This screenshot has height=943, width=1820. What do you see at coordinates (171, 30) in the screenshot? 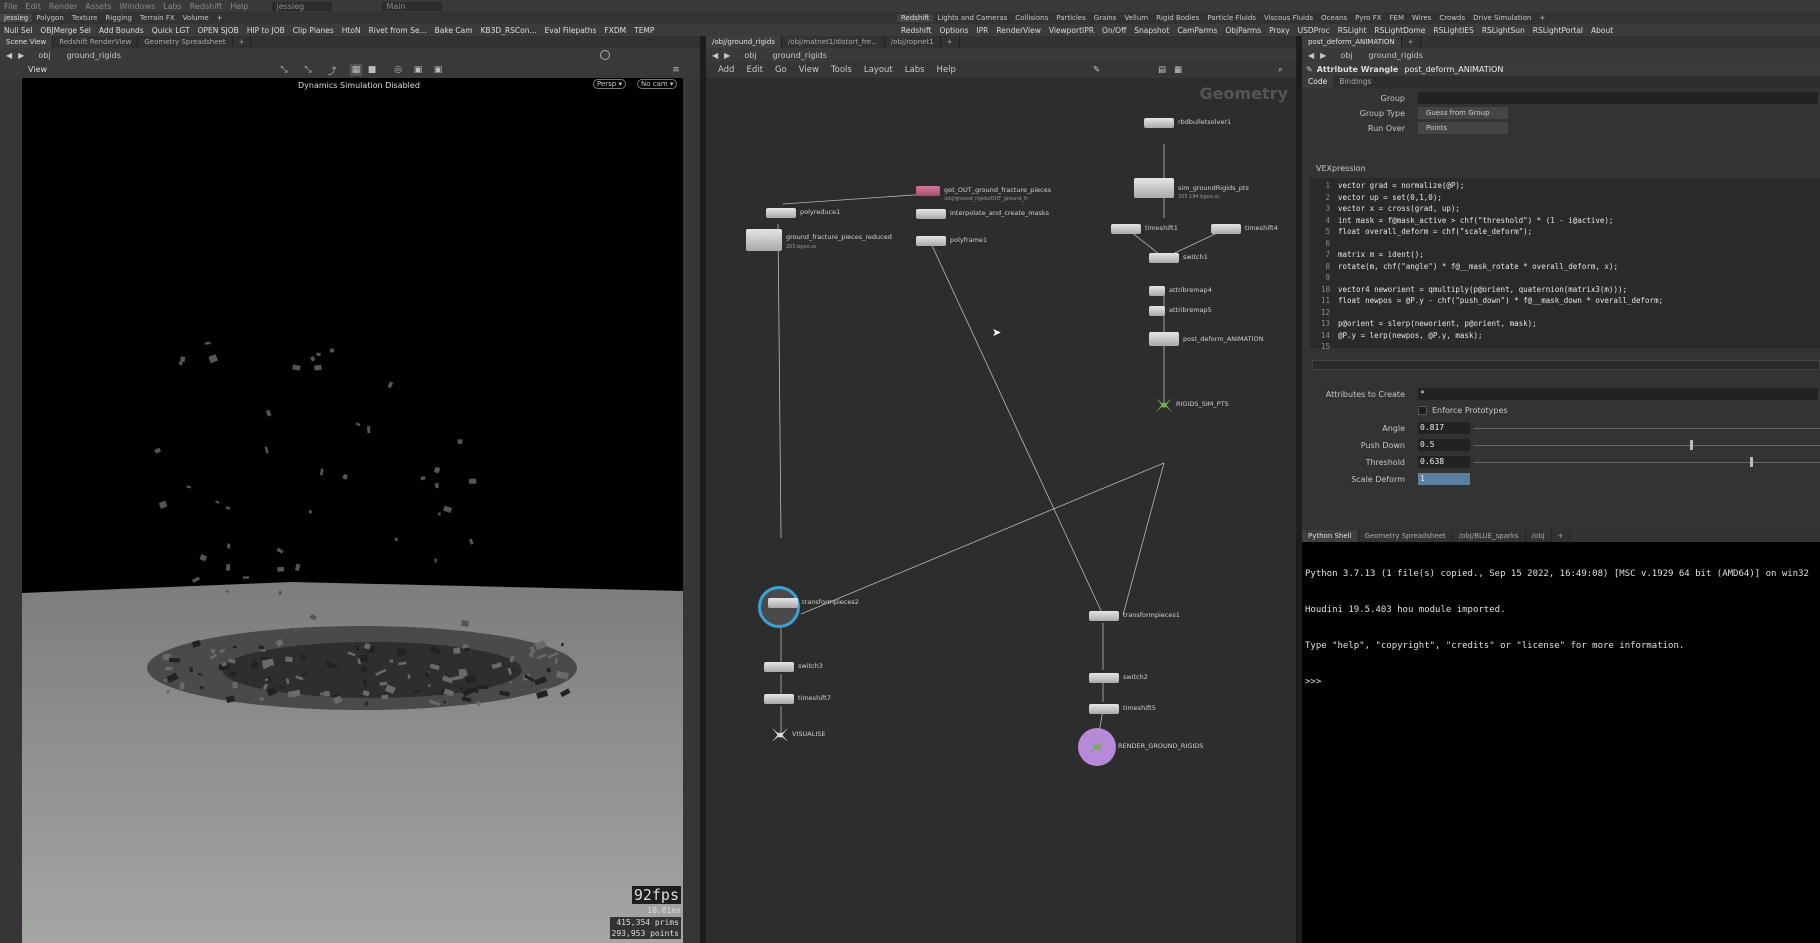
I see `shelf-btn-quick-lgt: Quick LGT` at bounding box center [171, 30].